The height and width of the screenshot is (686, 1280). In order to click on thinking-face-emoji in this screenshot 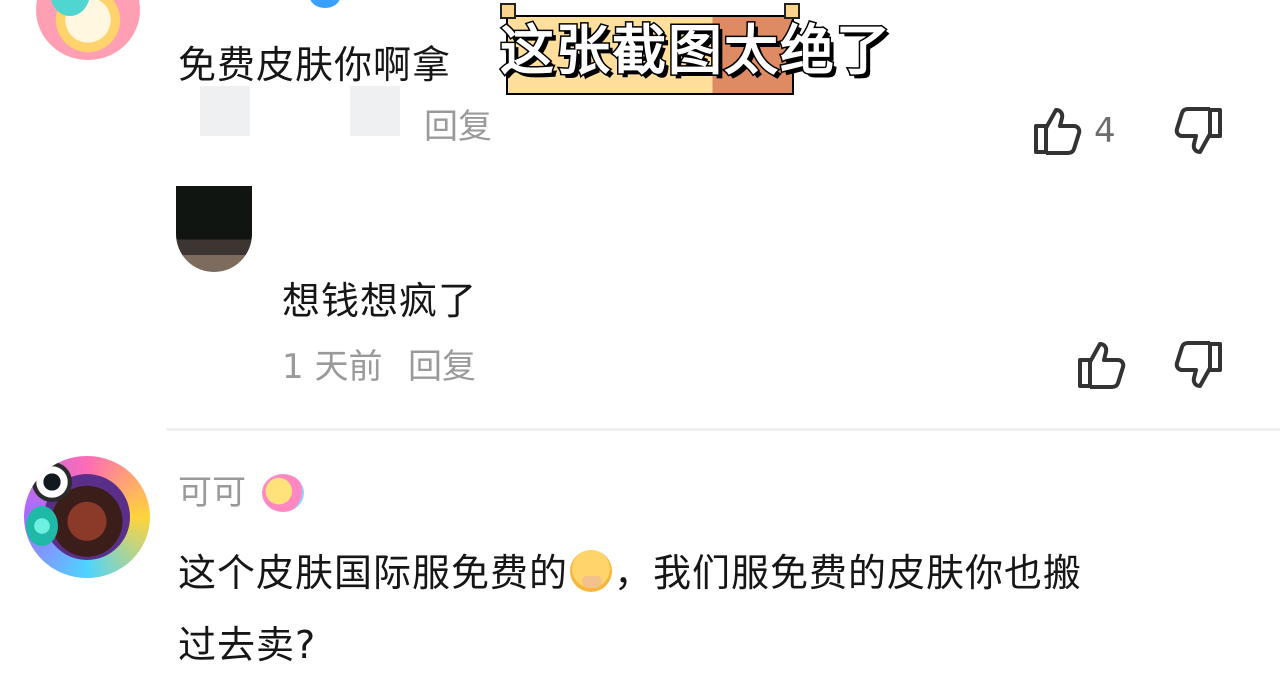, I will do `click(591, 571)`.